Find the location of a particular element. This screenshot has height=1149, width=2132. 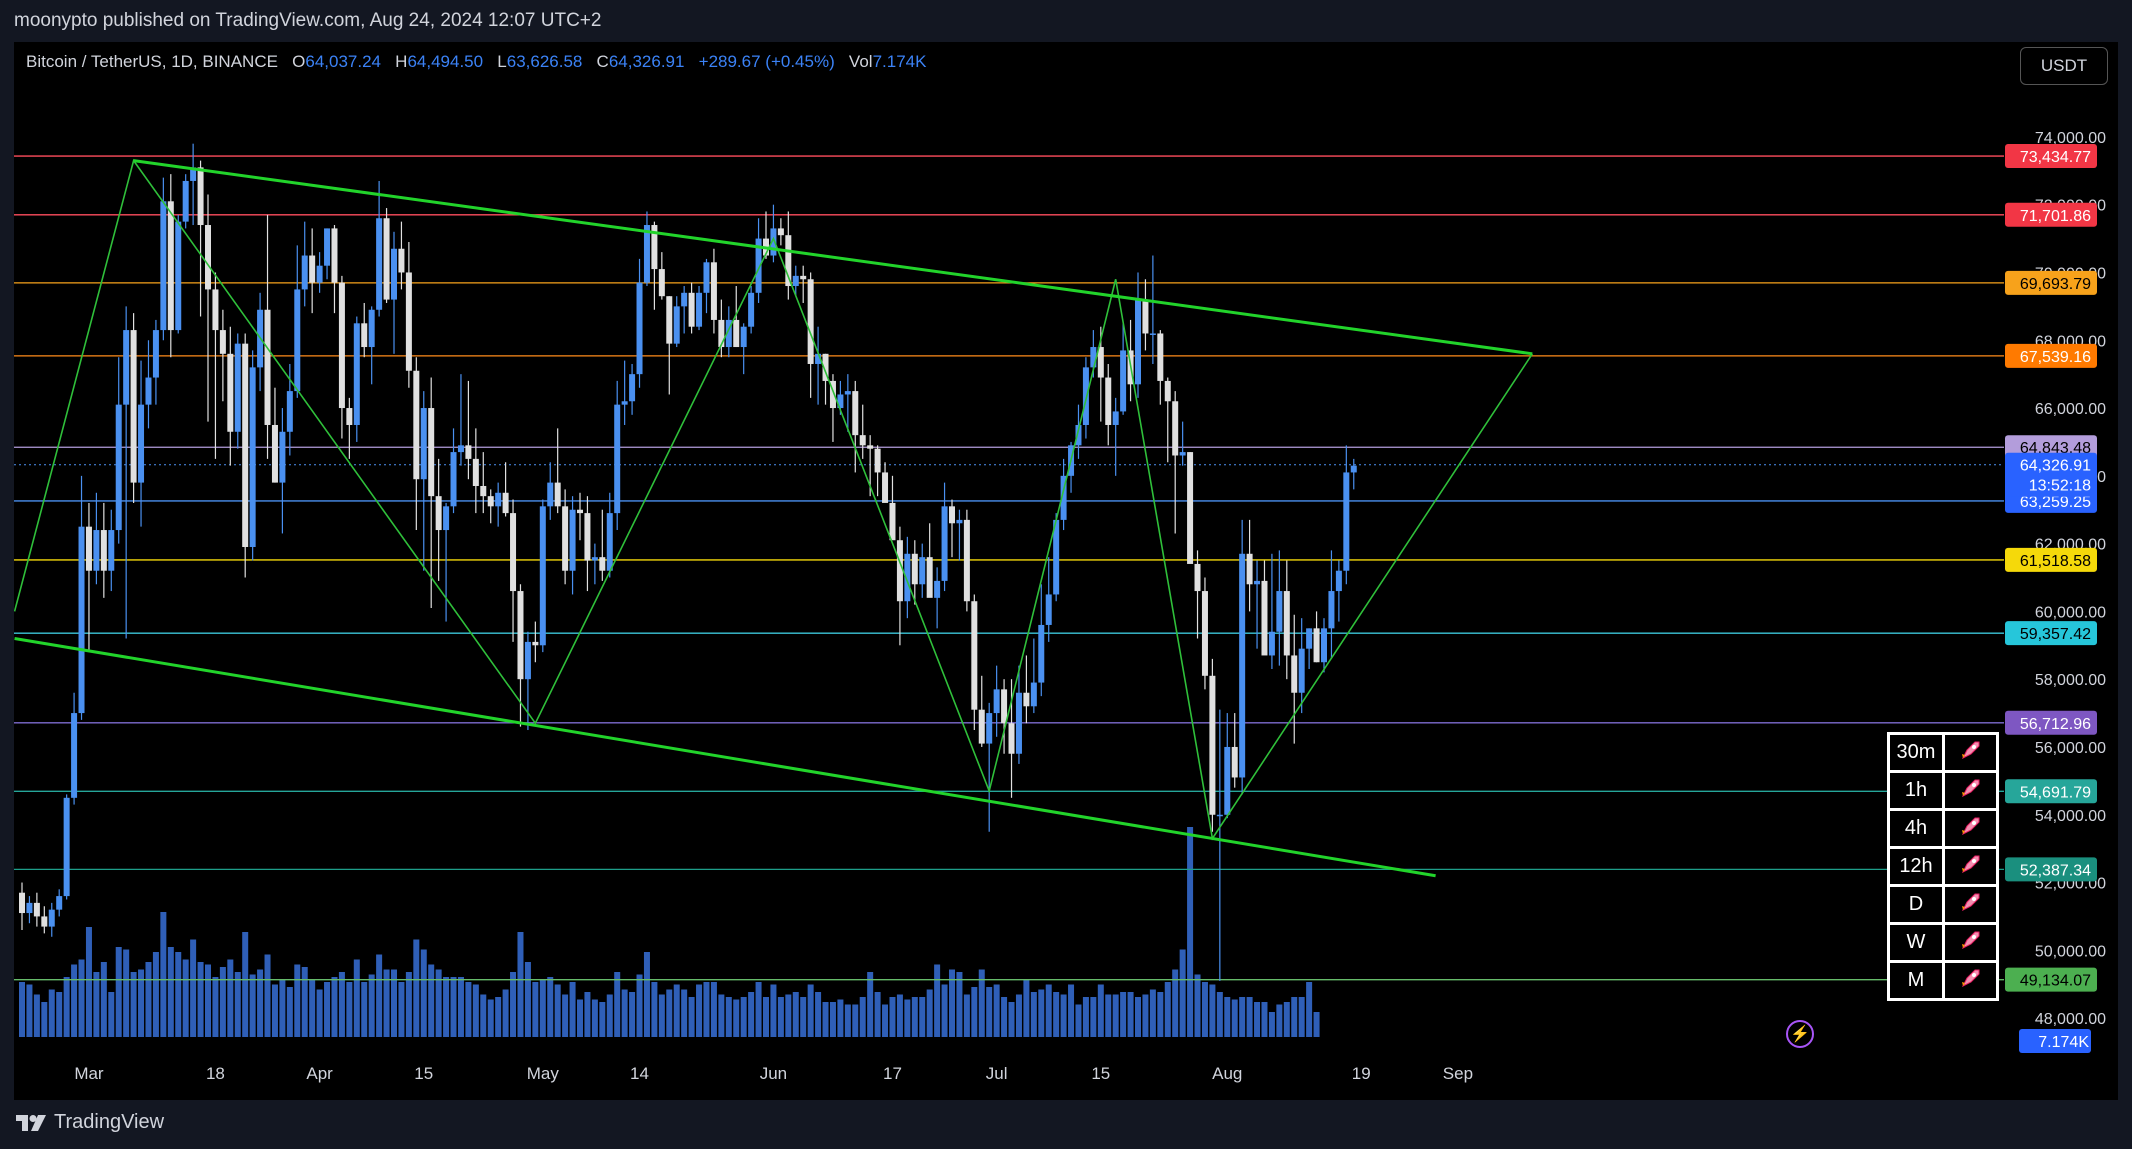

timeframe-row: M is located at coordinates (1943, 980).